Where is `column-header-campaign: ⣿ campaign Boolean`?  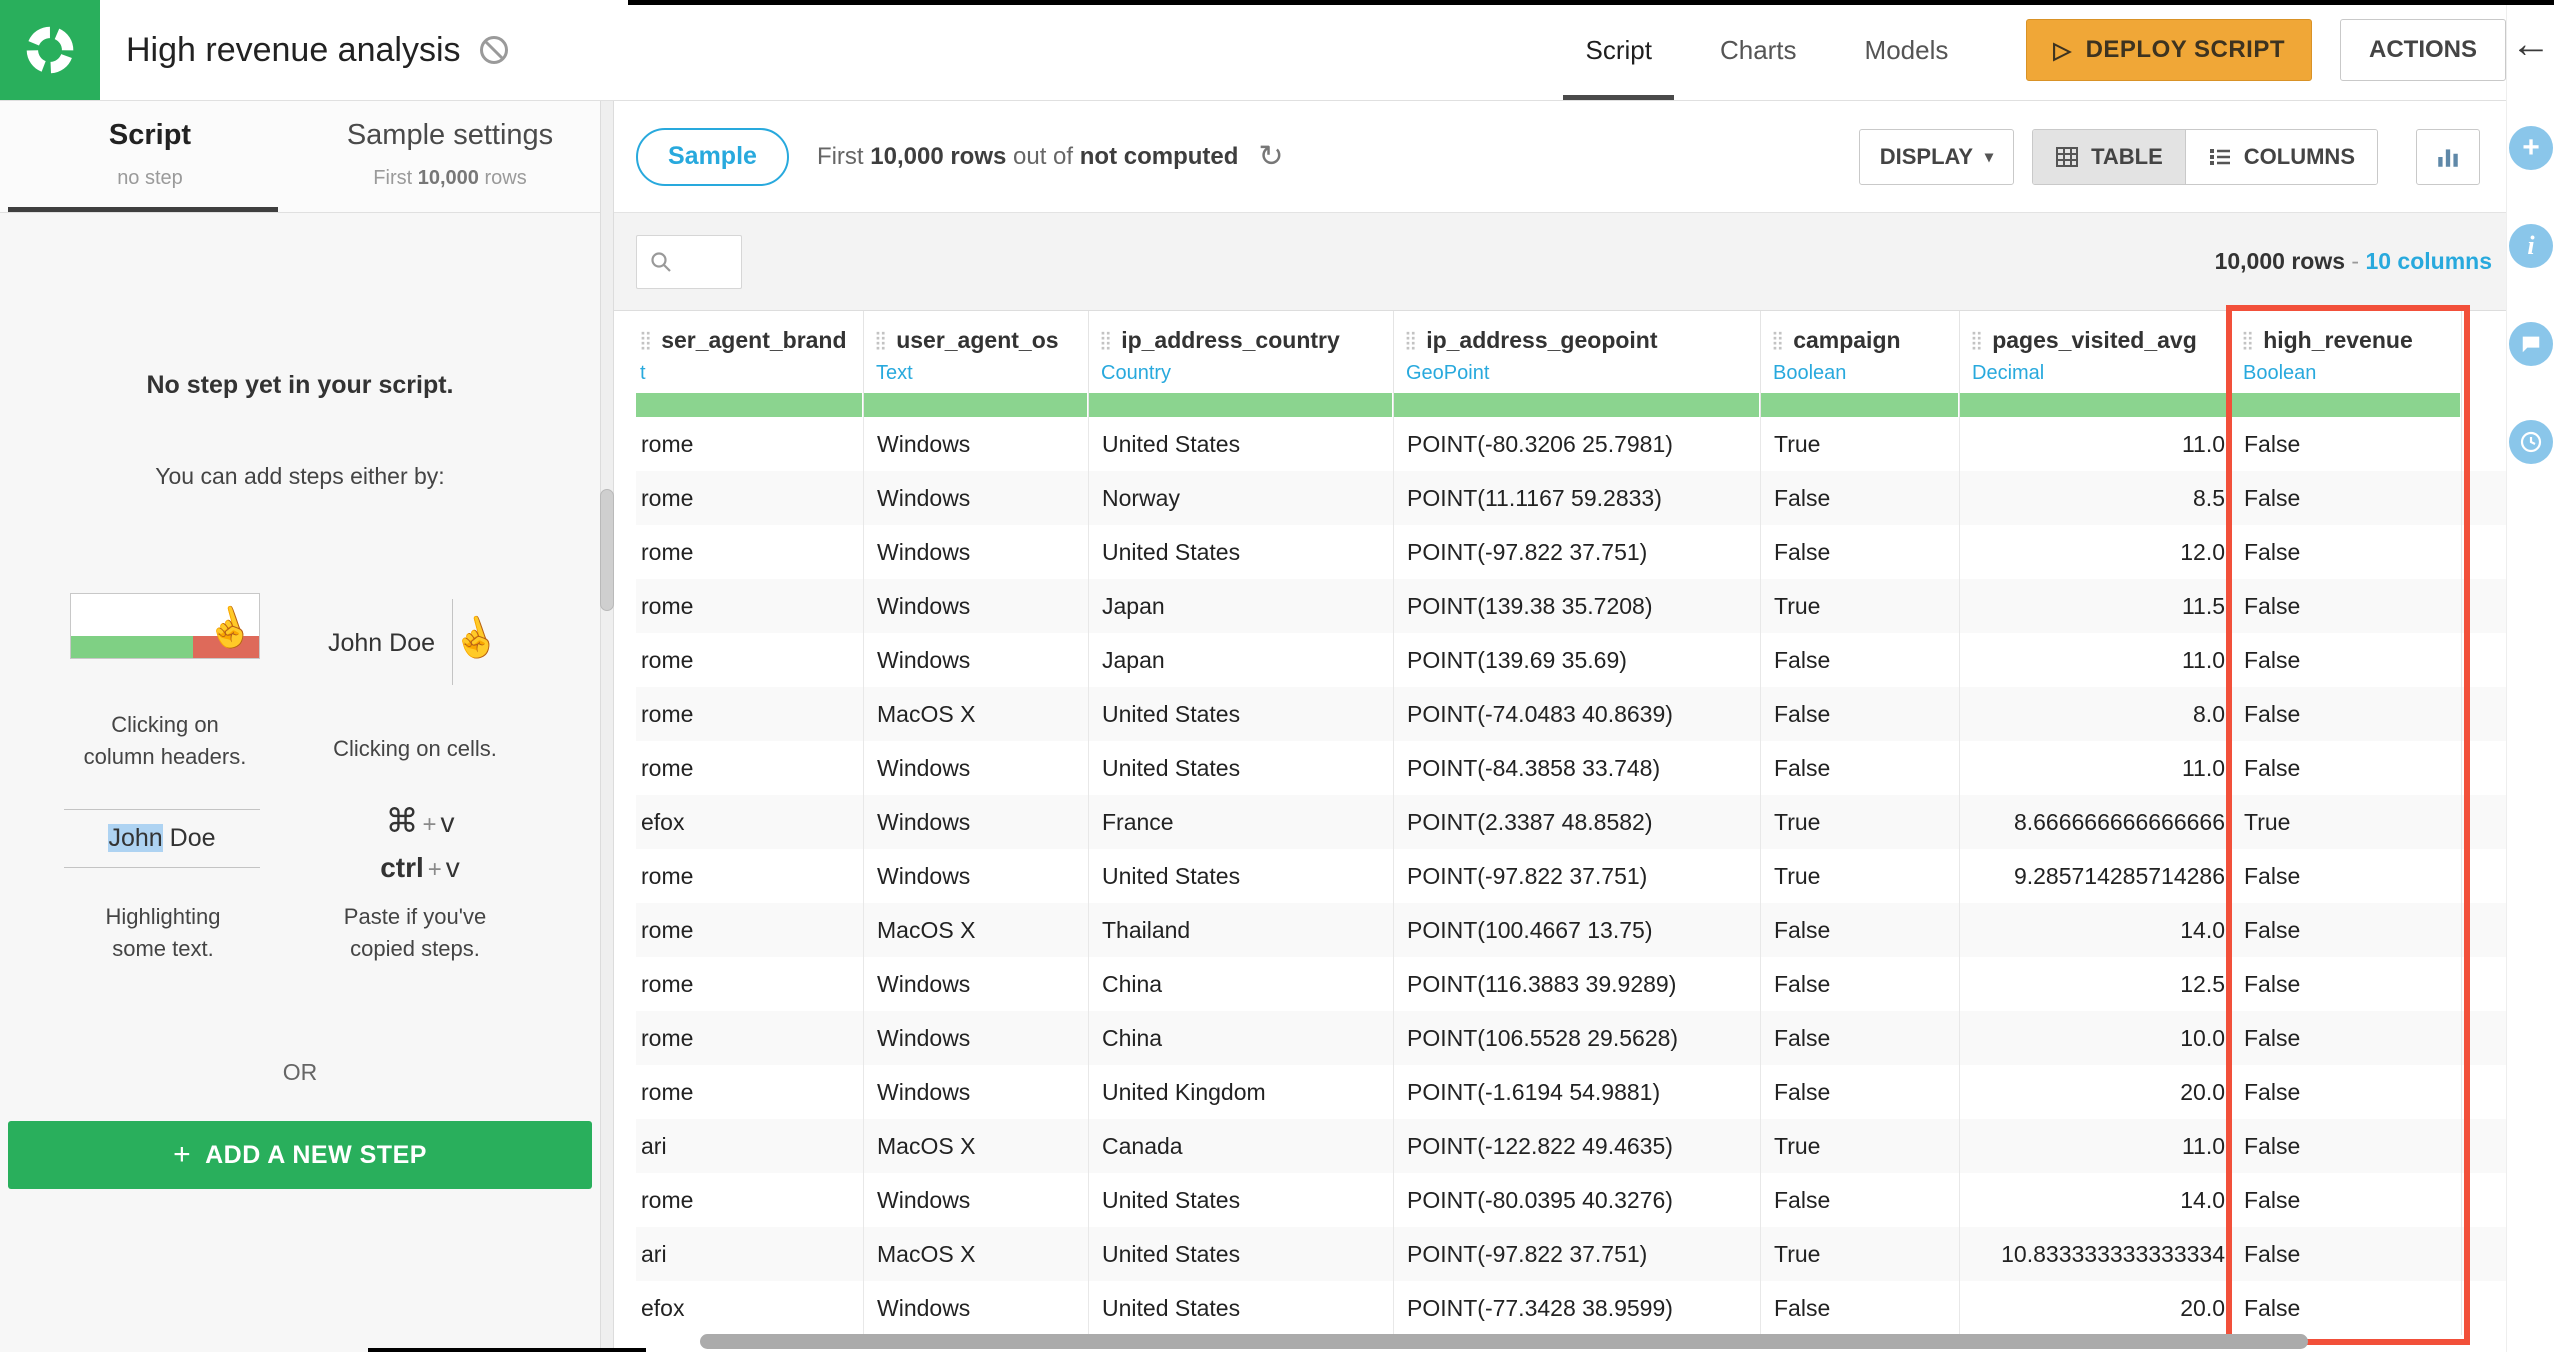
column-header-campaign: ⣿ campaign Boolean is located at coordinates (1860, 364).